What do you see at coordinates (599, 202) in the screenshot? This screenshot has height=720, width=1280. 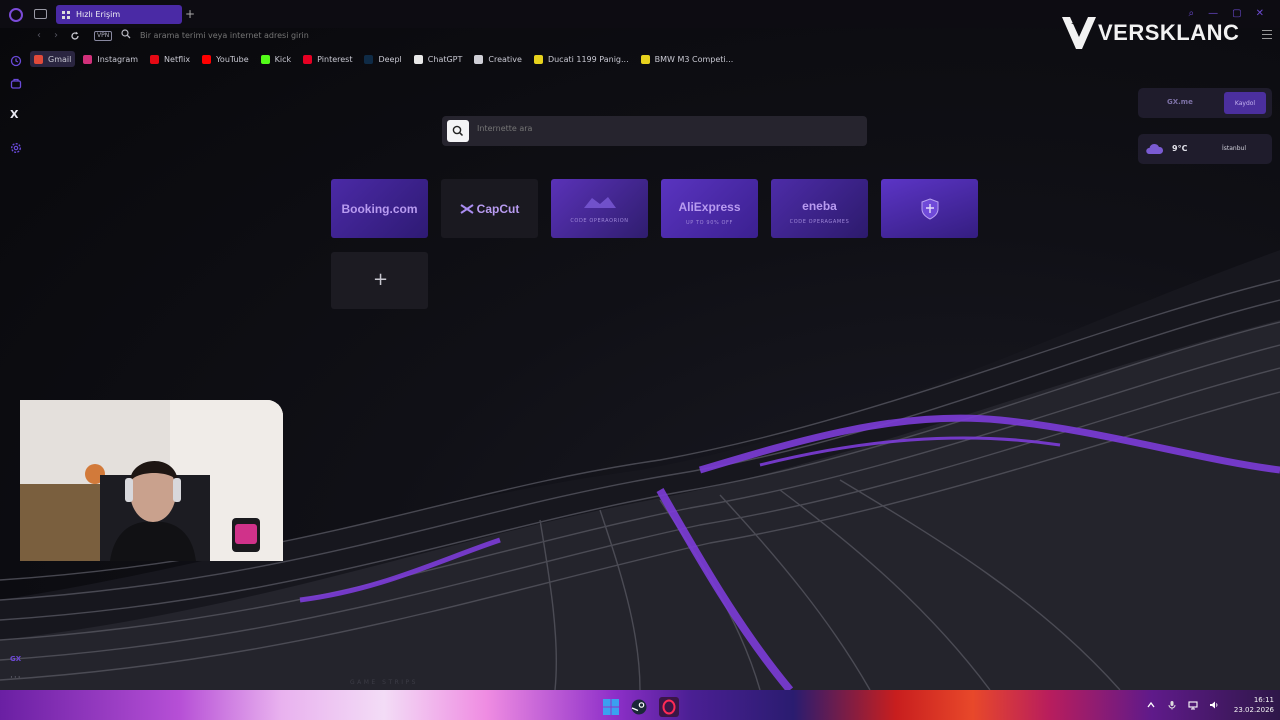 I see `game-logo-icon` at bounding box center [599, 202].